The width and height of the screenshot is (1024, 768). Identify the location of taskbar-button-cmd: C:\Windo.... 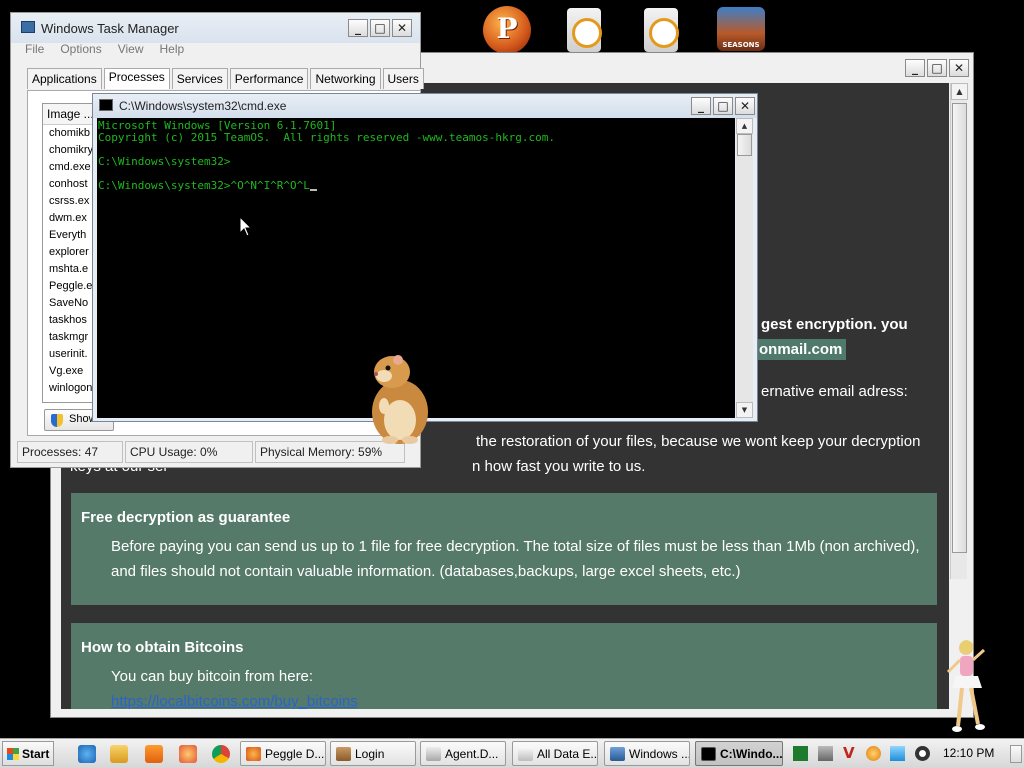
(739, 753).